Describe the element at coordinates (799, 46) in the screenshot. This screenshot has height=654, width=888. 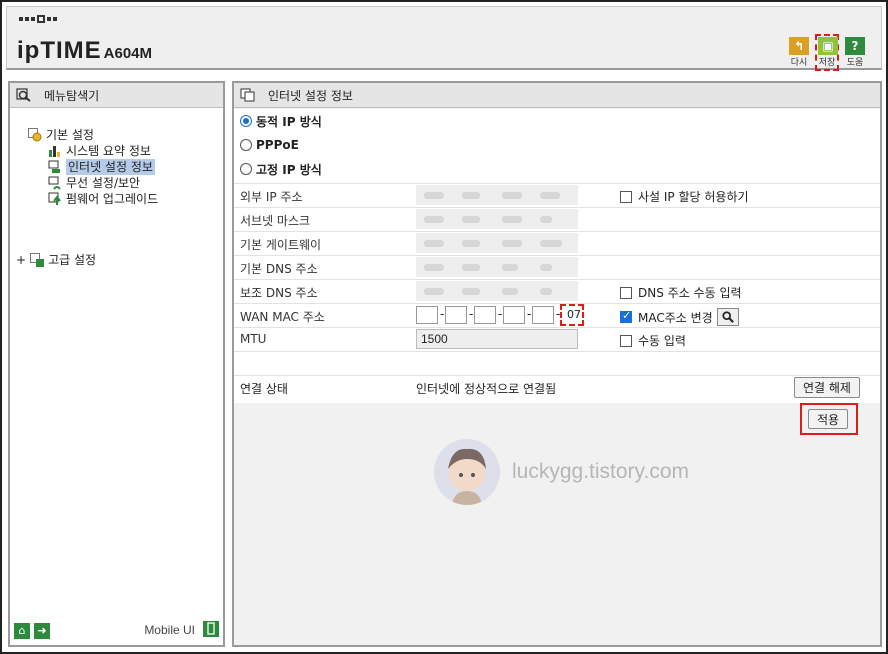
I see `back-icon: ↰` at that location.